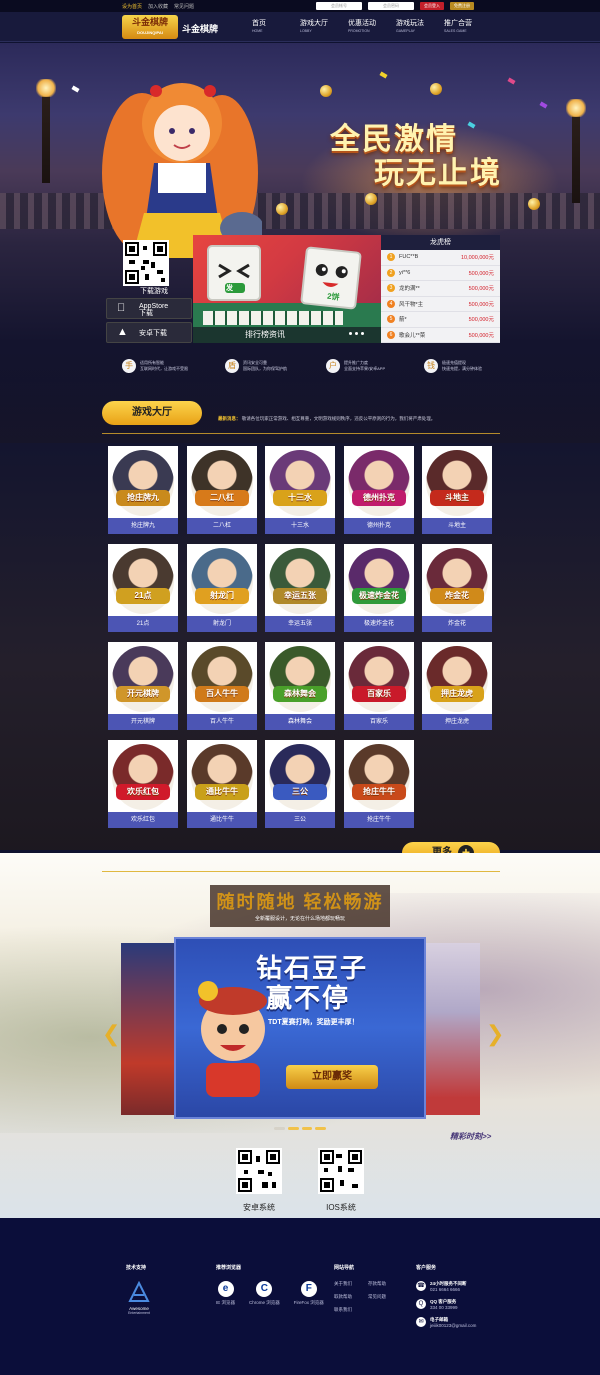 This screenshot has width=600, height=1375. I want to click on feature-item: 手适用所有智能 互联网时代，让游戏不受限, so click(172, 368).